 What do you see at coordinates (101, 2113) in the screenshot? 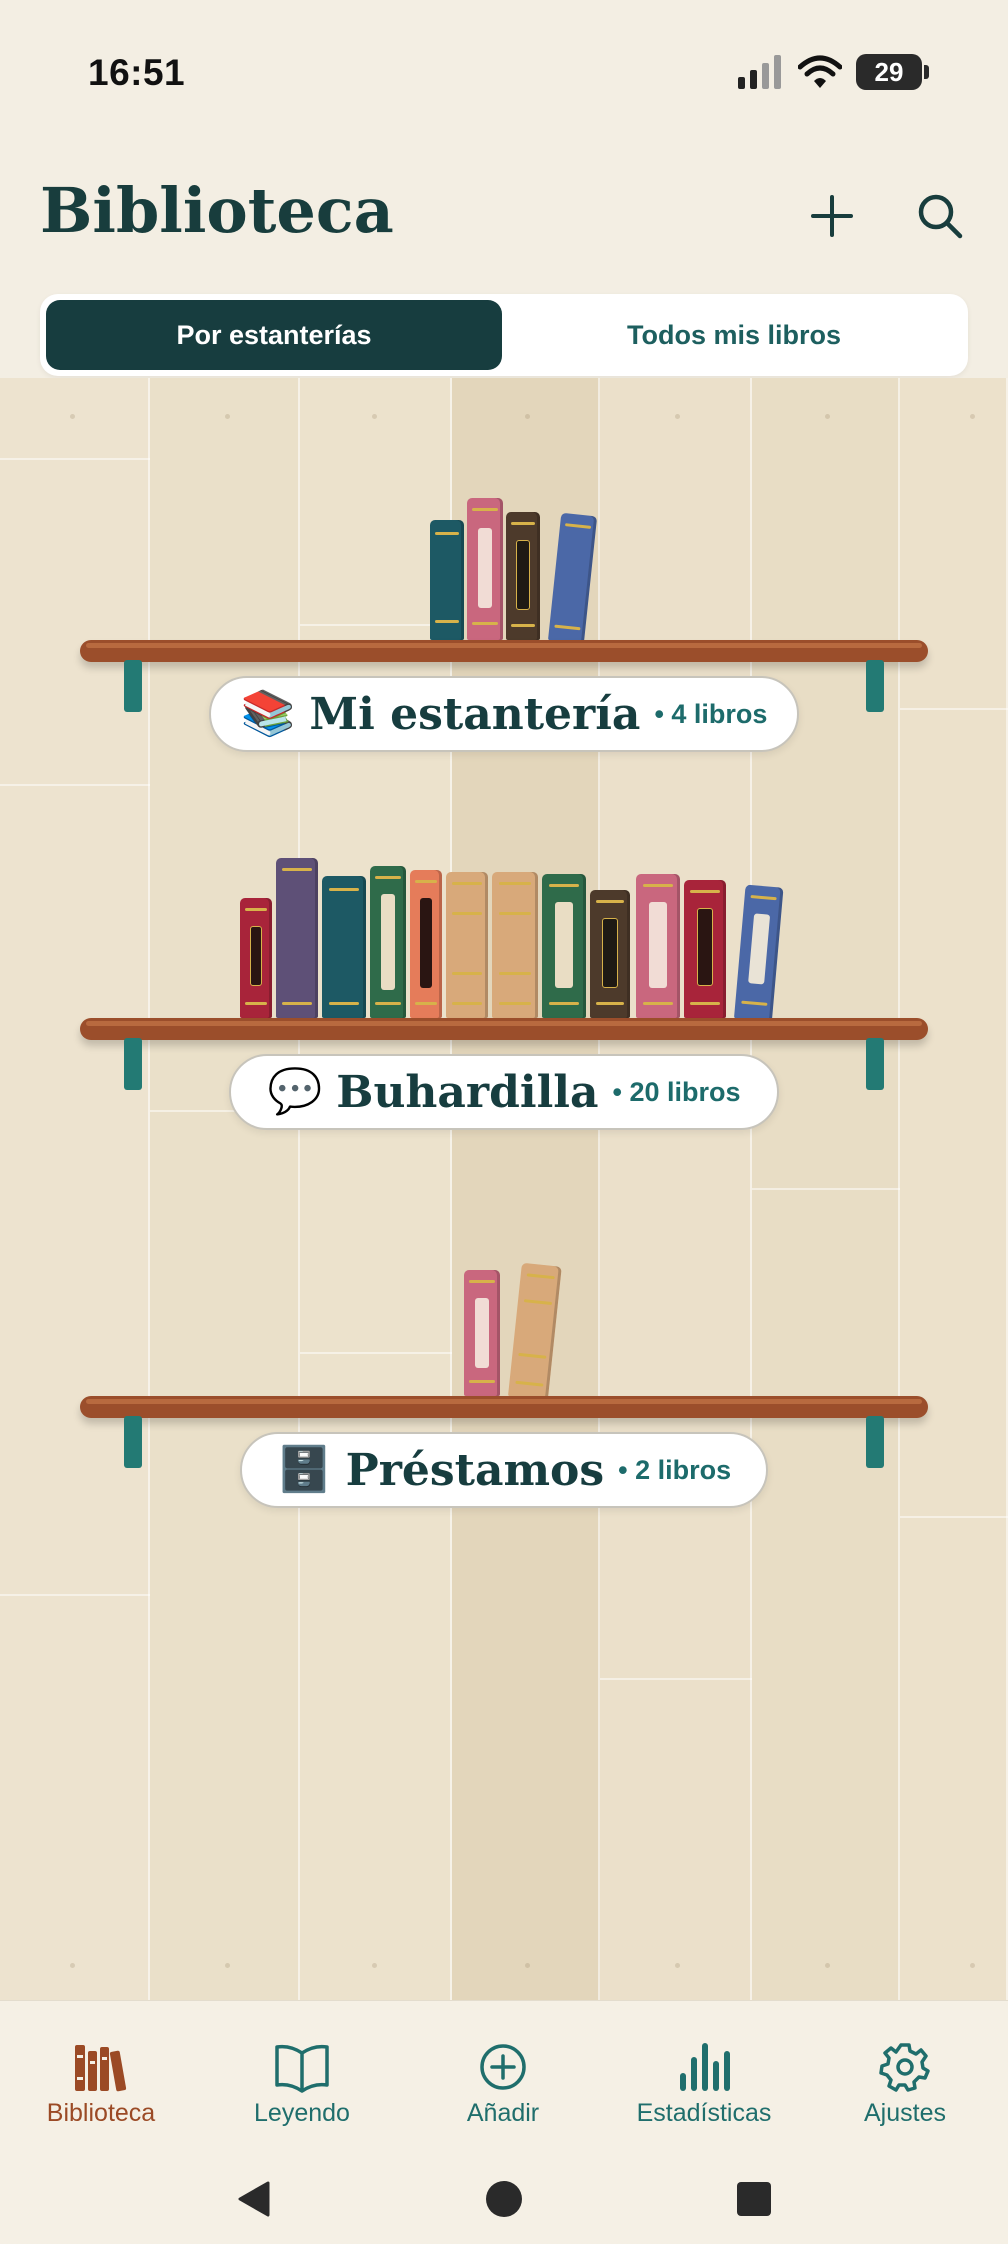
I see `nav-label: Biblioteca` at bounding box center [101, 2113].